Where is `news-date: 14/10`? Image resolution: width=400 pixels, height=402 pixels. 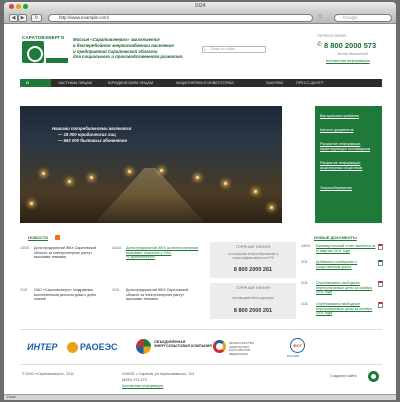
news-date: 14/10 is located at coordinates (24, 248).